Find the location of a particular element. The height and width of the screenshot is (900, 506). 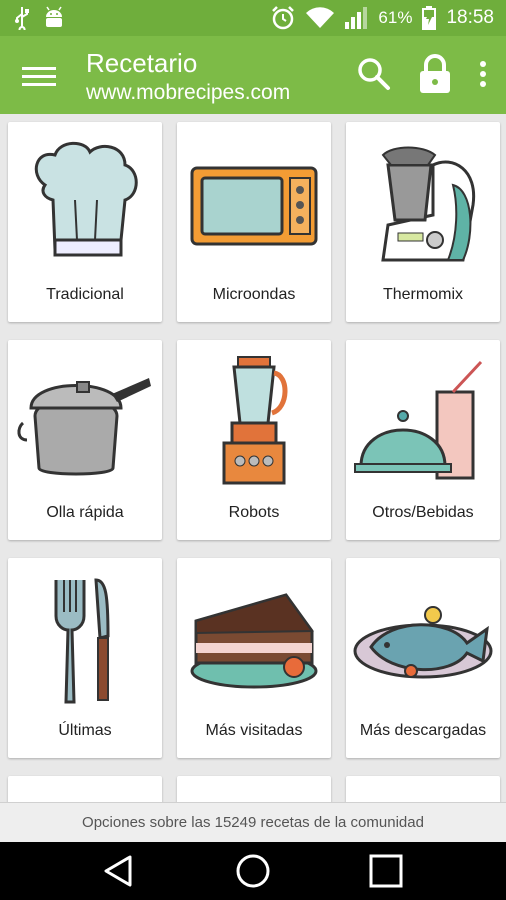

fork-knife-icon is located at coordinates (82, 641).